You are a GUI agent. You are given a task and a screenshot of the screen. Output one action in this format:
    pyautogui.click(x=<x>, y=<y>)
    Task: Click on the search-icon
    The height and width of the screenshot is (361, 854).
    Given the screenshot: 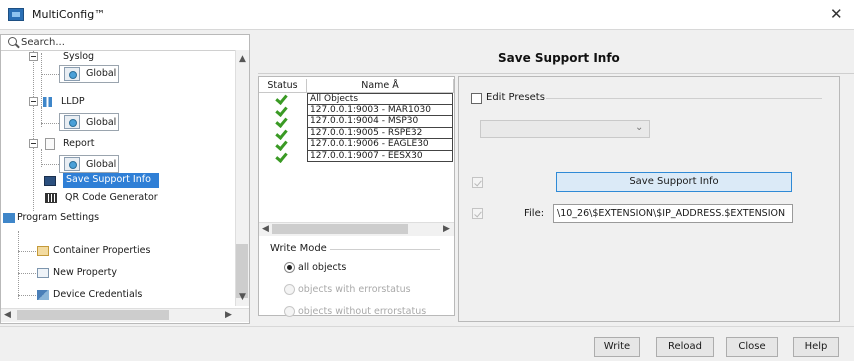 What is the action you would take?
    pyautogui.click(x=12, y=41)
    